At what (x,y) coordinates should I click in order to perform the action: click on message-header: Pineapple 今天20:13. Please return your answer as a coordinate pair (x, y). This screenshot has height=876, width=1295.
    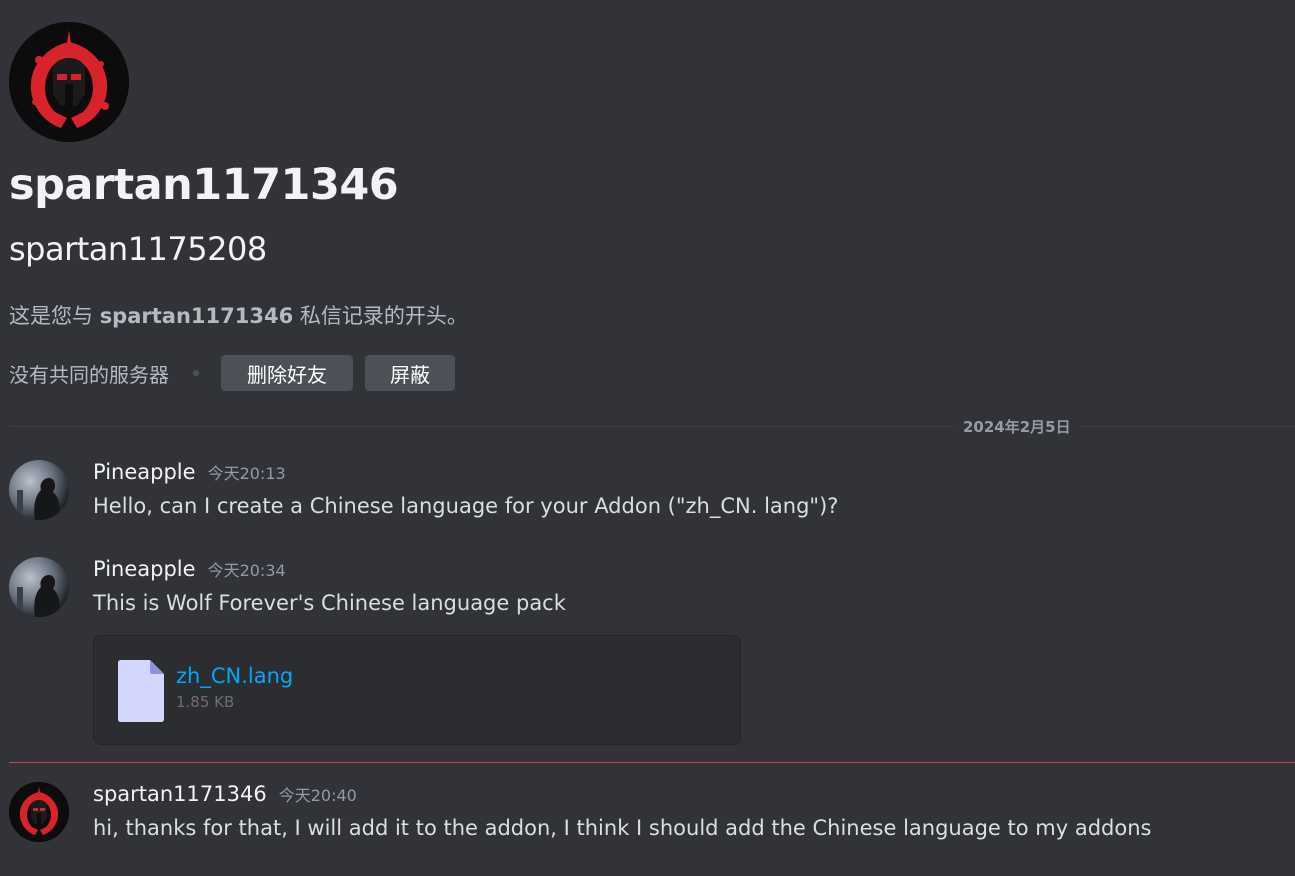
    Looking at the image, I should click on (189, 472).